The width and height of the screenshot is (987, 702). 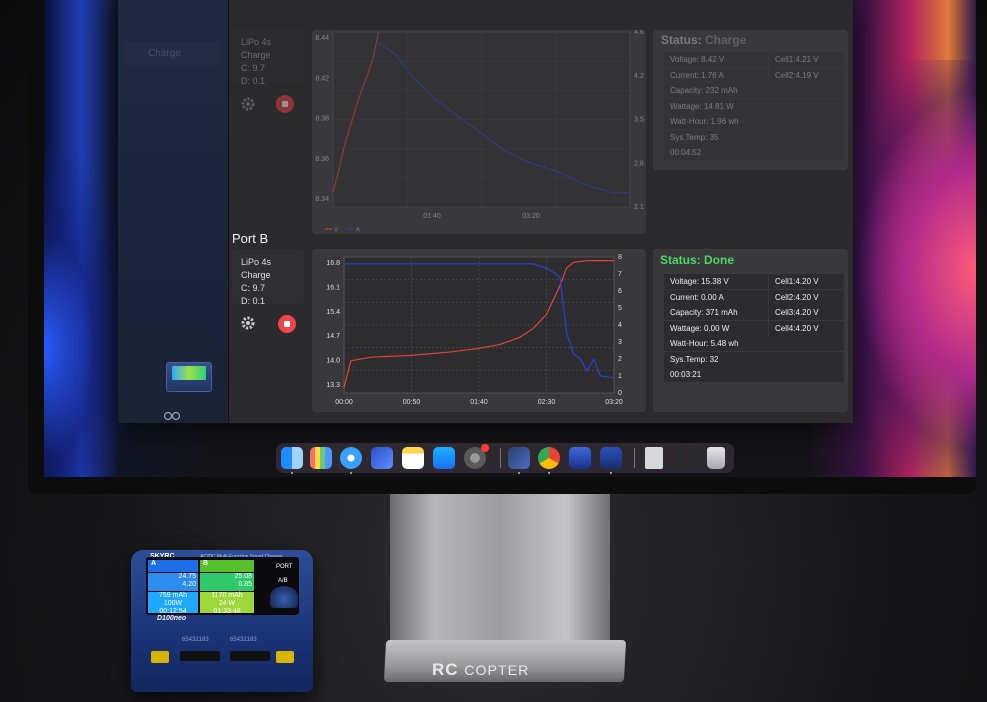 What do you see at coordinates (445, 669) in the screenshot?
I see `watermark-rc: RC` at bounding box center [445, 669].